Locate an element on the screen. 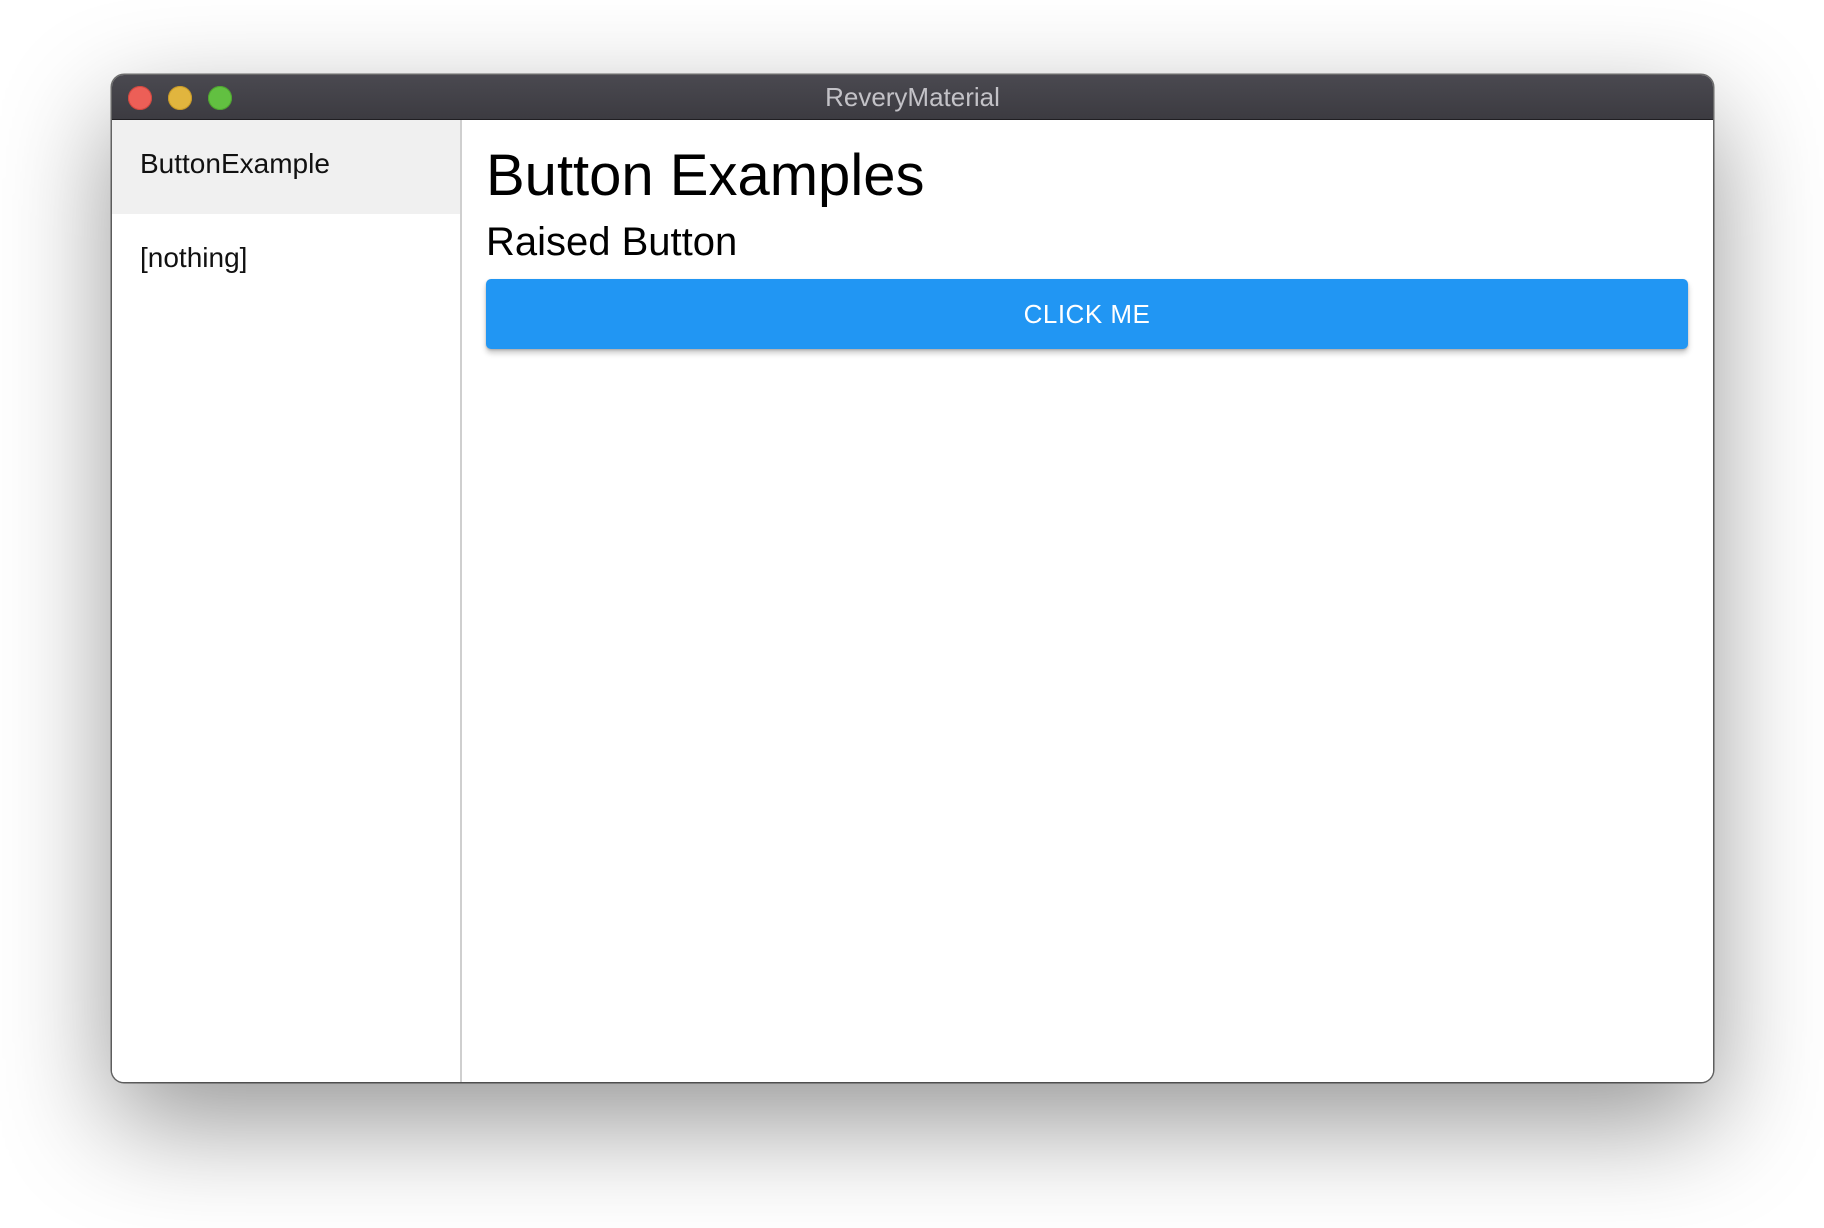 This screenshot has width=1824, height=1228. title-bar: ReveryMaterial is located at coordinates (912, 97).